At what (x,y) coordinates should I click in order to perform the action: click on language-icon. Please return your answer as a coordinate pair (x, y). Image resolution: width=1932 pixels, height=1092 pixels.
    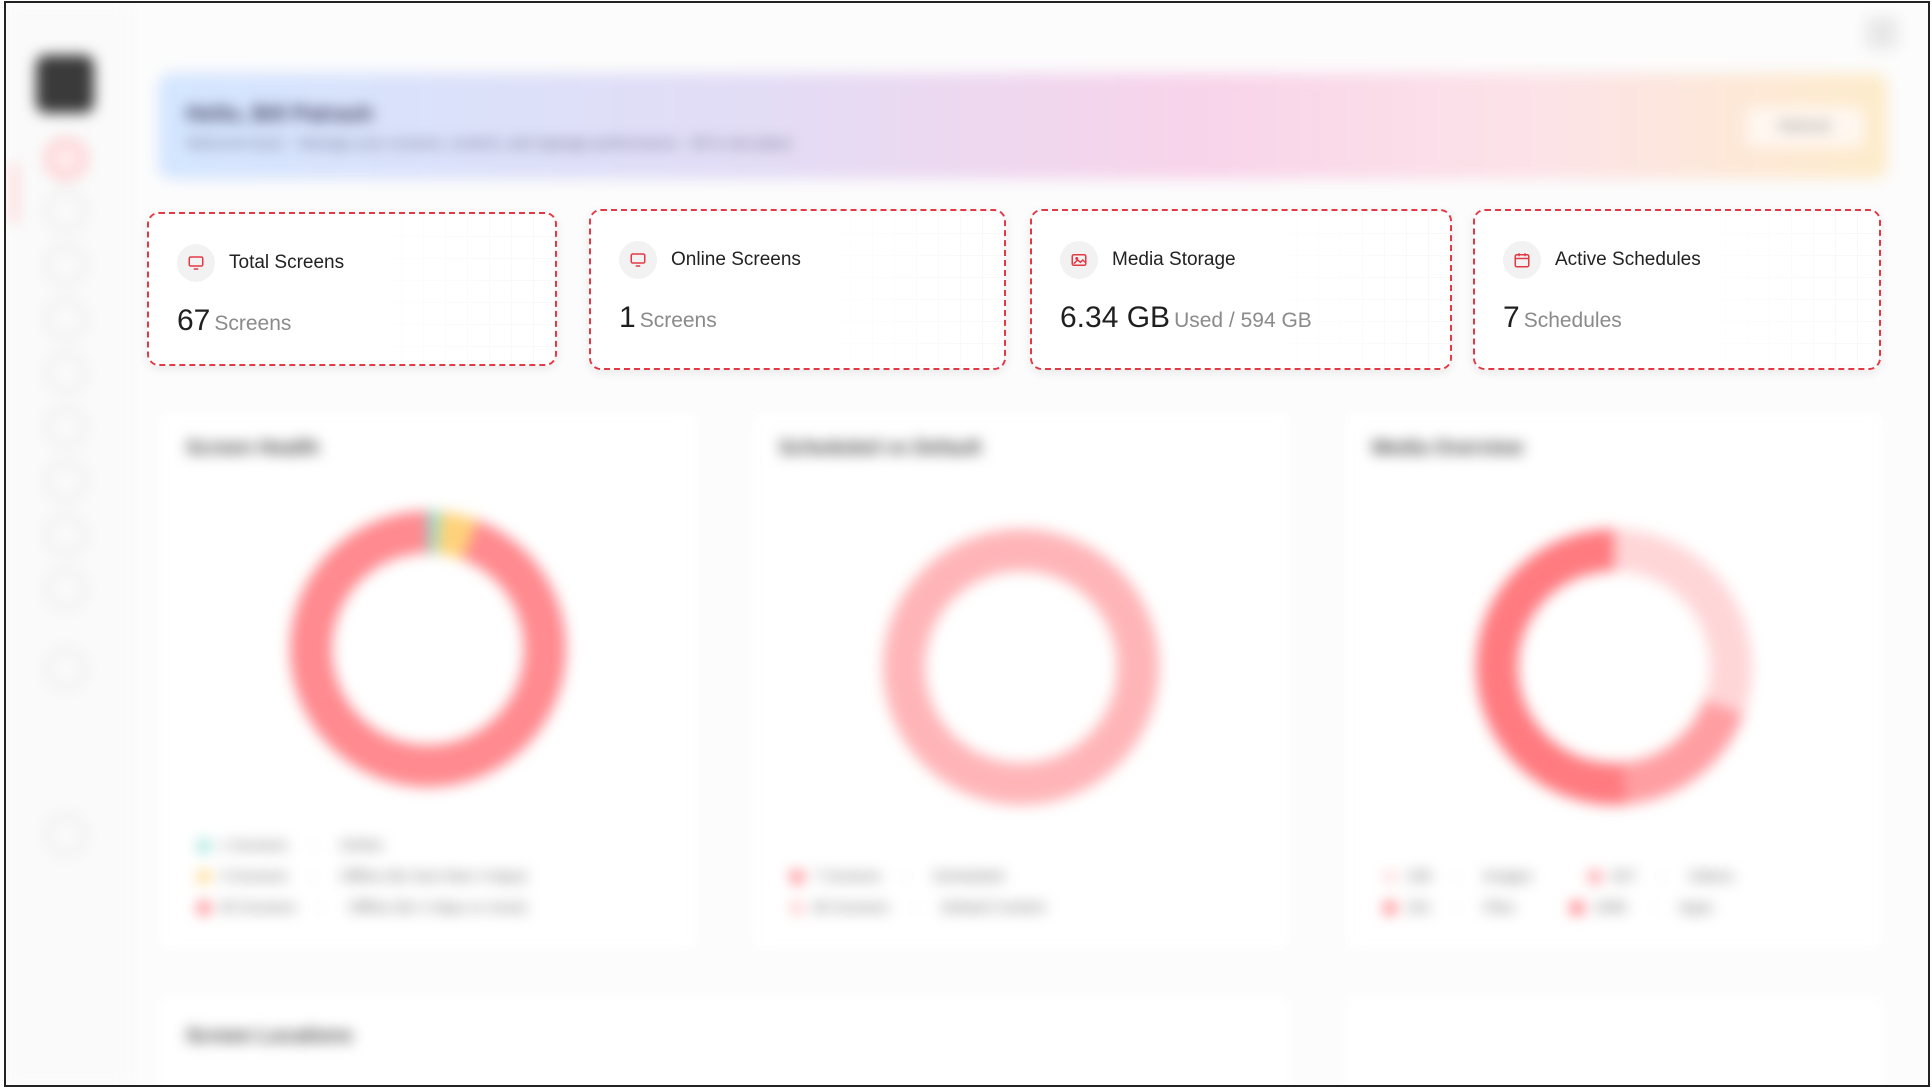
    Looking at the image, I should click on (66, 835).